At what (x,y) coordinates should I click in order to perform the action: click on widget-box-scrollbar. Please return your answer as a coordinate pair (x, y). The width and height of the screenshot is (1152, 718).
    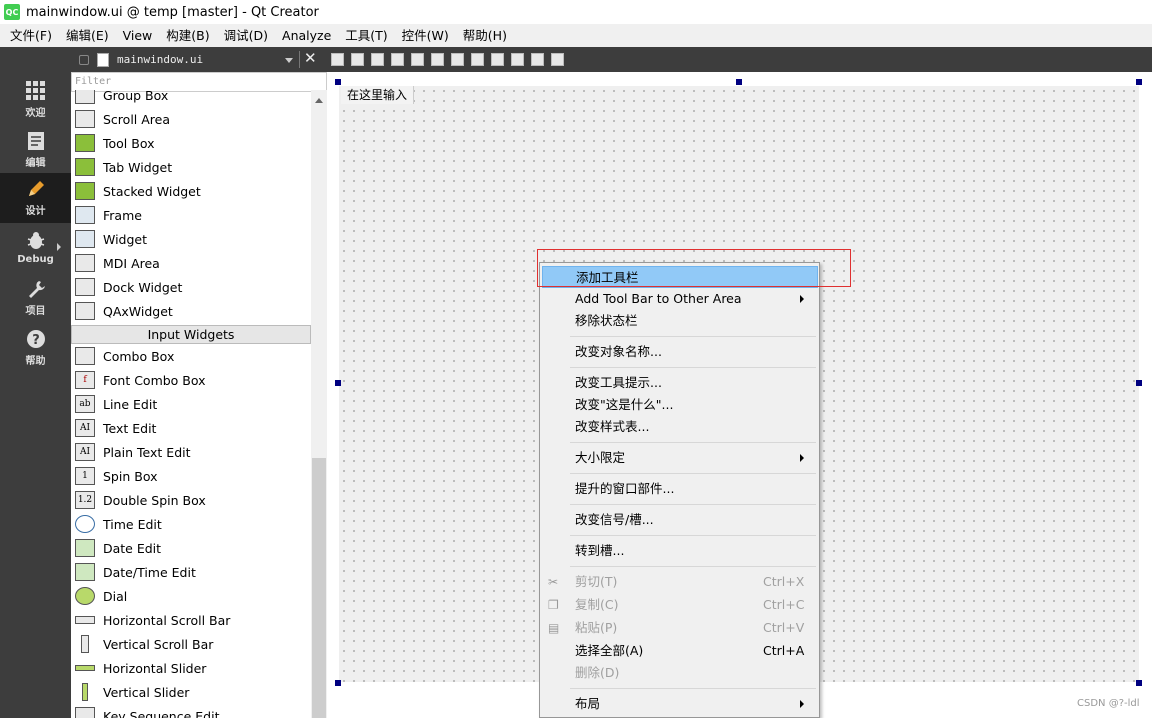
    Looking at the image, I should click on (319, 404).